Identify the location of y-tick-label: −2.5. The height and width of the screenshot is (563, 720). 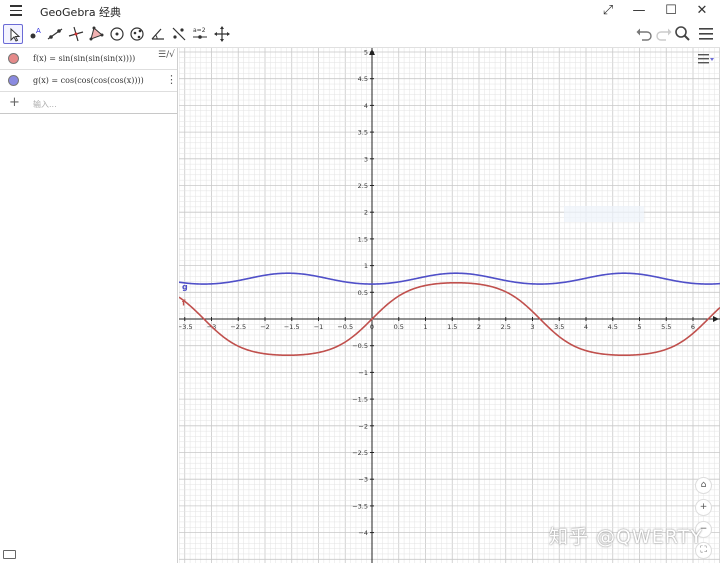
(360, 453).